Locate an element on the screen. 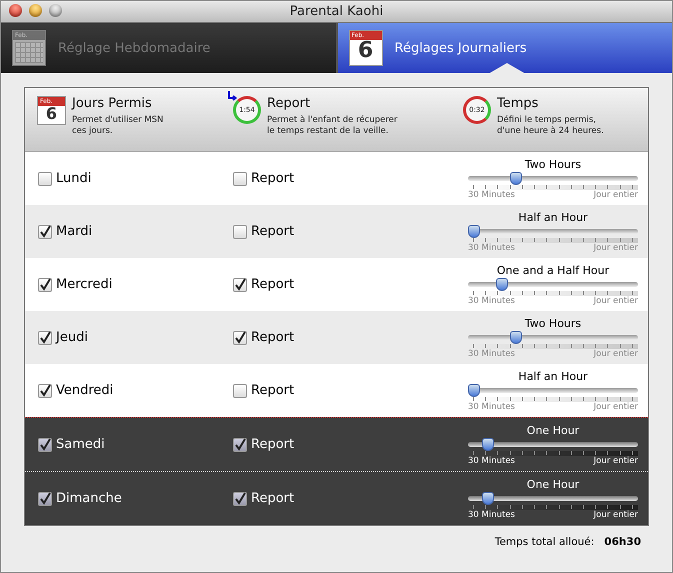 This screenshot has height=573, width=673. slider-value: One and a Half Hour is located at coordinates (553, 270).